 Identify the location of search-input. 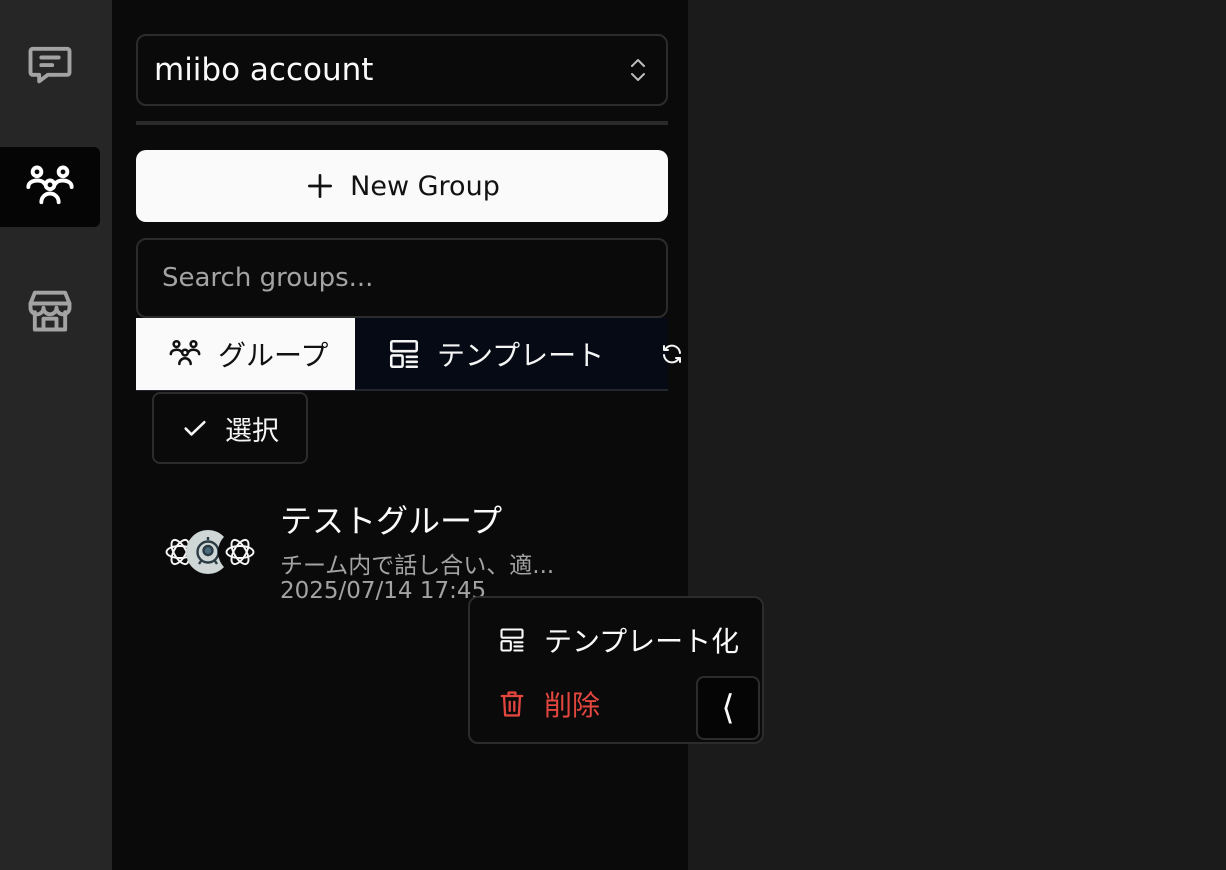
(402, 278).